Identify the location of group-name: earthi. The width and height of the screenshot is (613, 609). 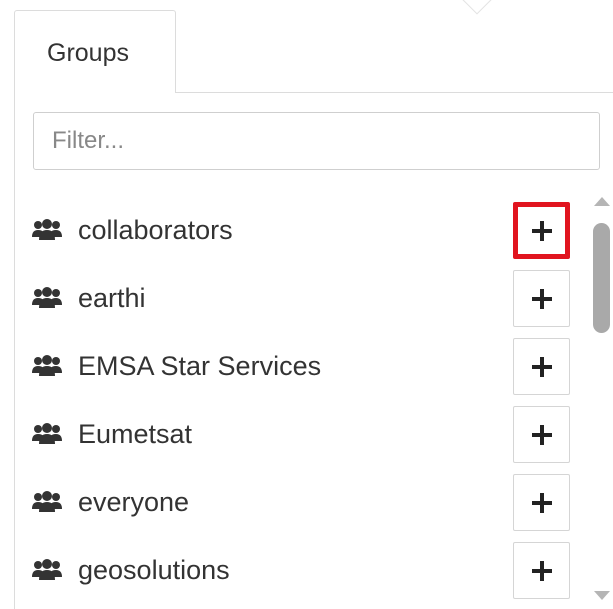
(112, 298).